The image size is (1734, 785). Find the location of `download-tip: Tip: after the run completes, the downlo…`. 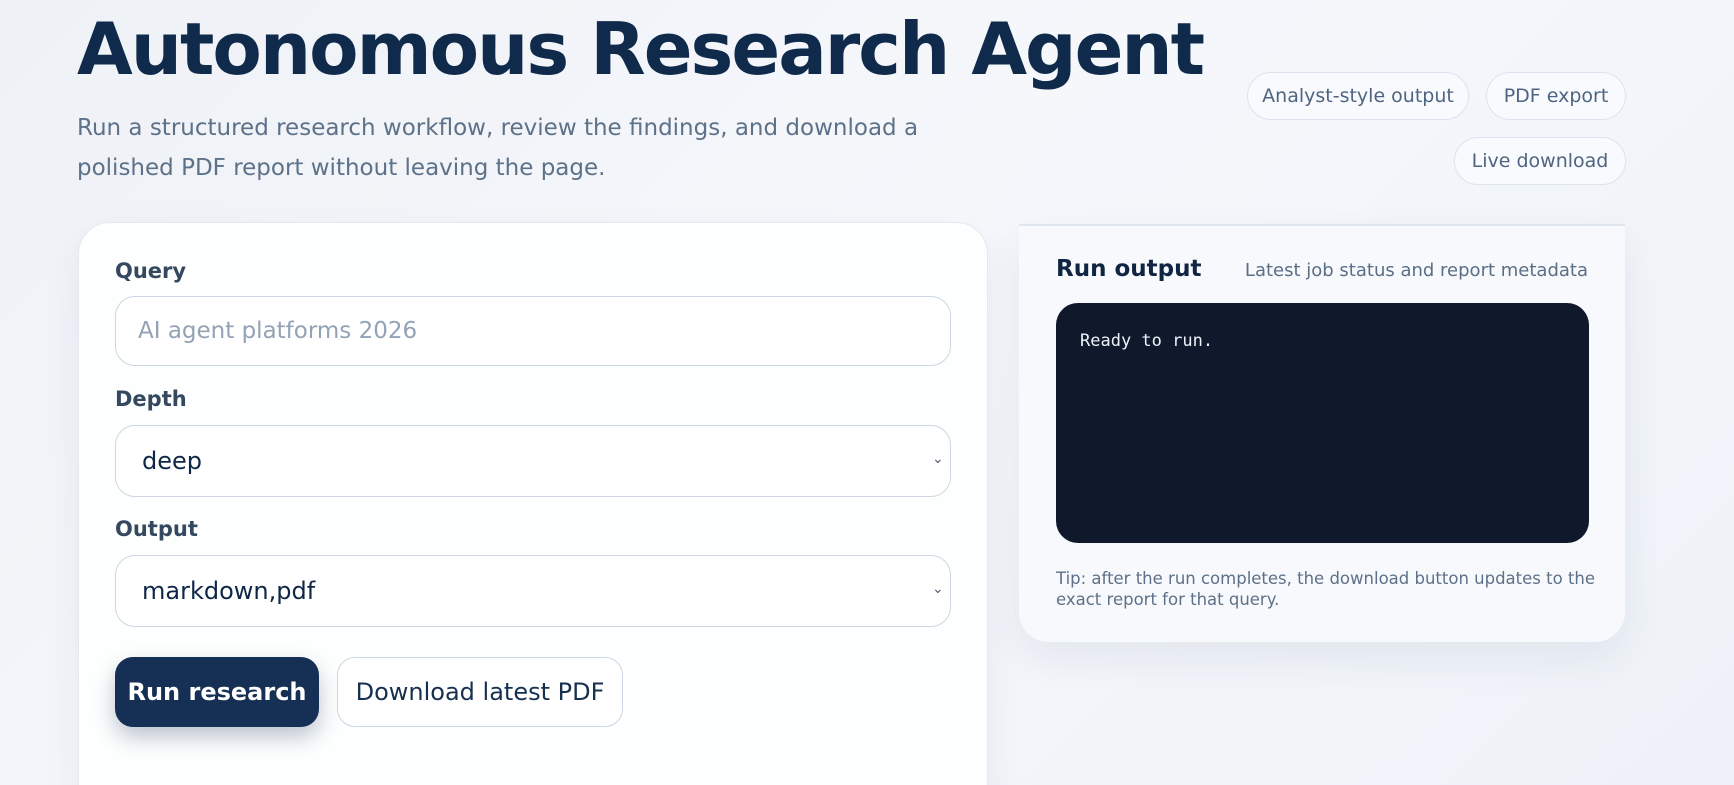

download-tip: Tip: after the run completes, the downlo… is located at coordinates (1326, 589).